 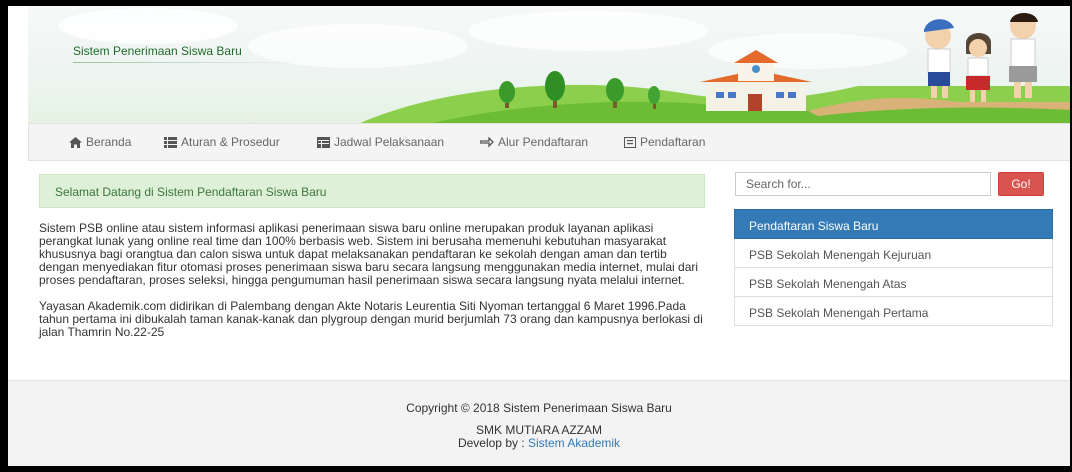 I want to click on nav-item-aturan-prosedur: Aturan & Prosedur, so click(x=222, y=142).